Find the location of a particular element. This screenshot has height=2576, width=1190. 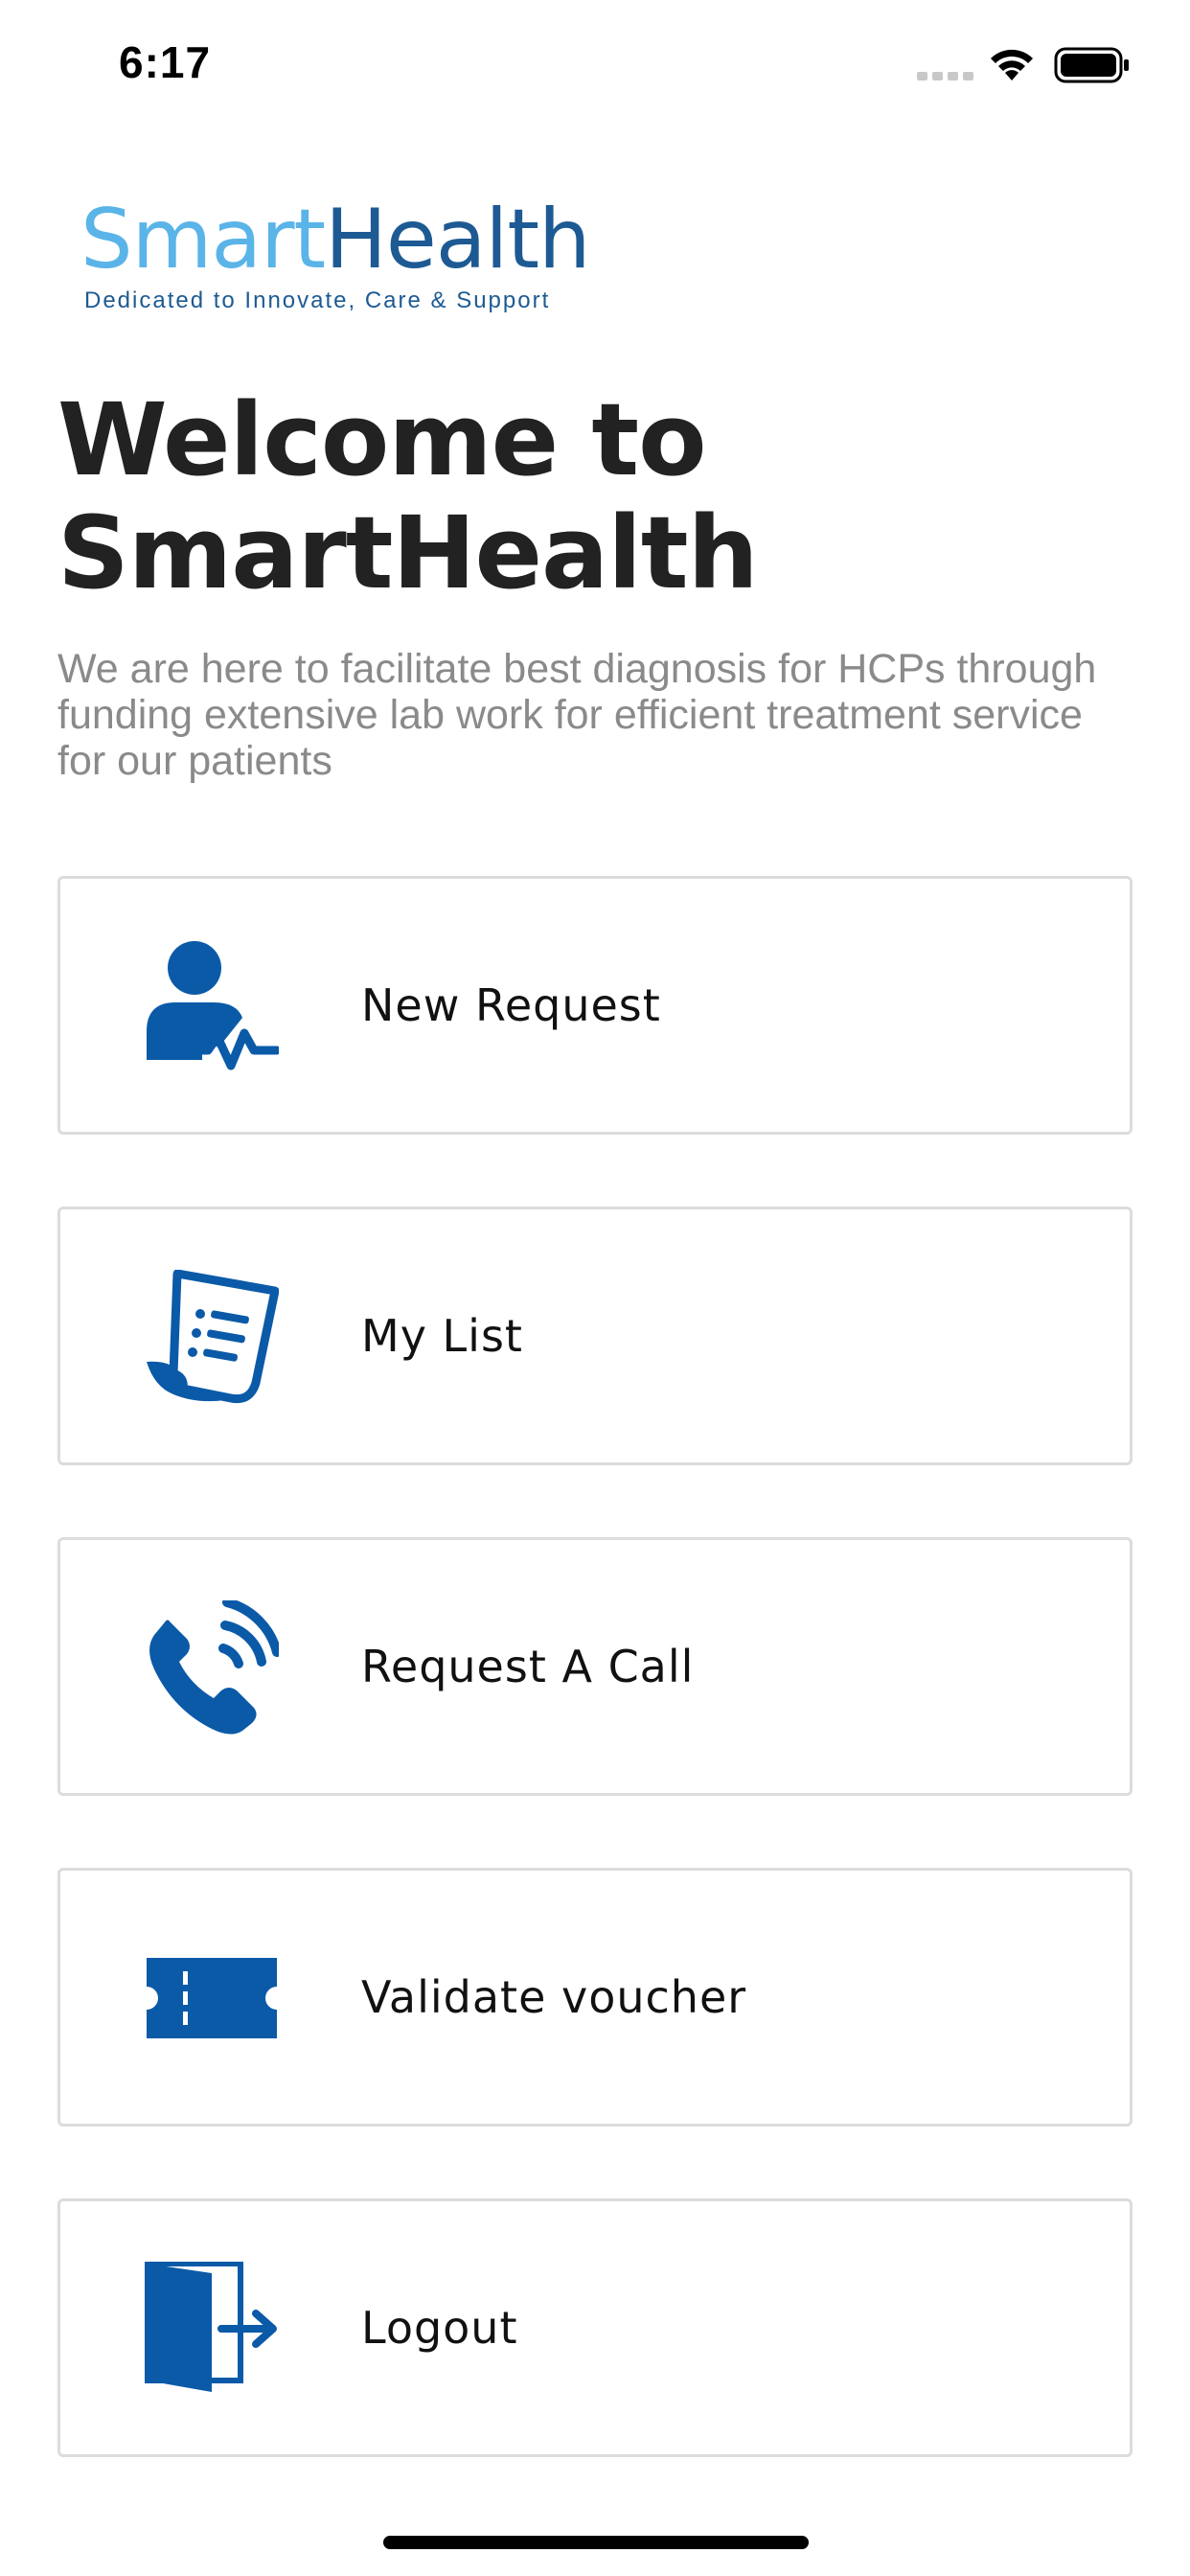

home-indicator is located at coordinates (596, 2542).